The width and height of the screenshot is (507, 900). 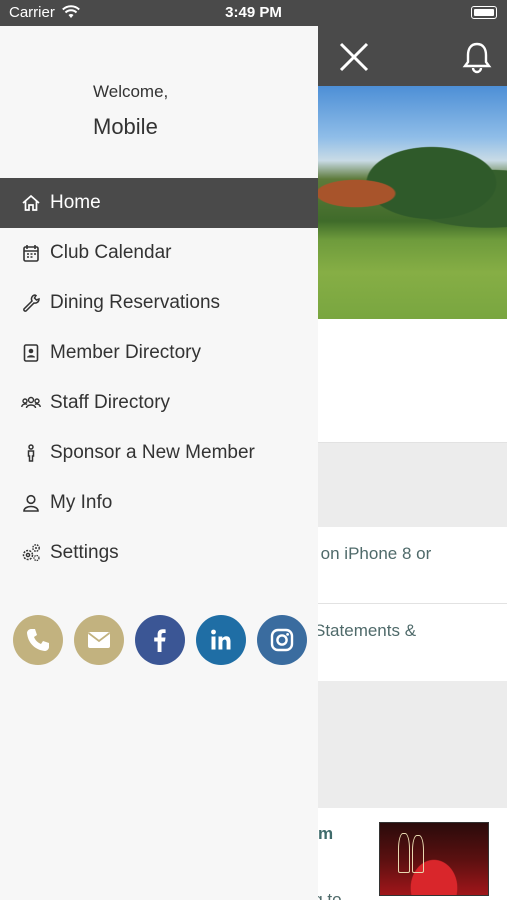 I want to click on phone-button, so click(x=38, y=640).